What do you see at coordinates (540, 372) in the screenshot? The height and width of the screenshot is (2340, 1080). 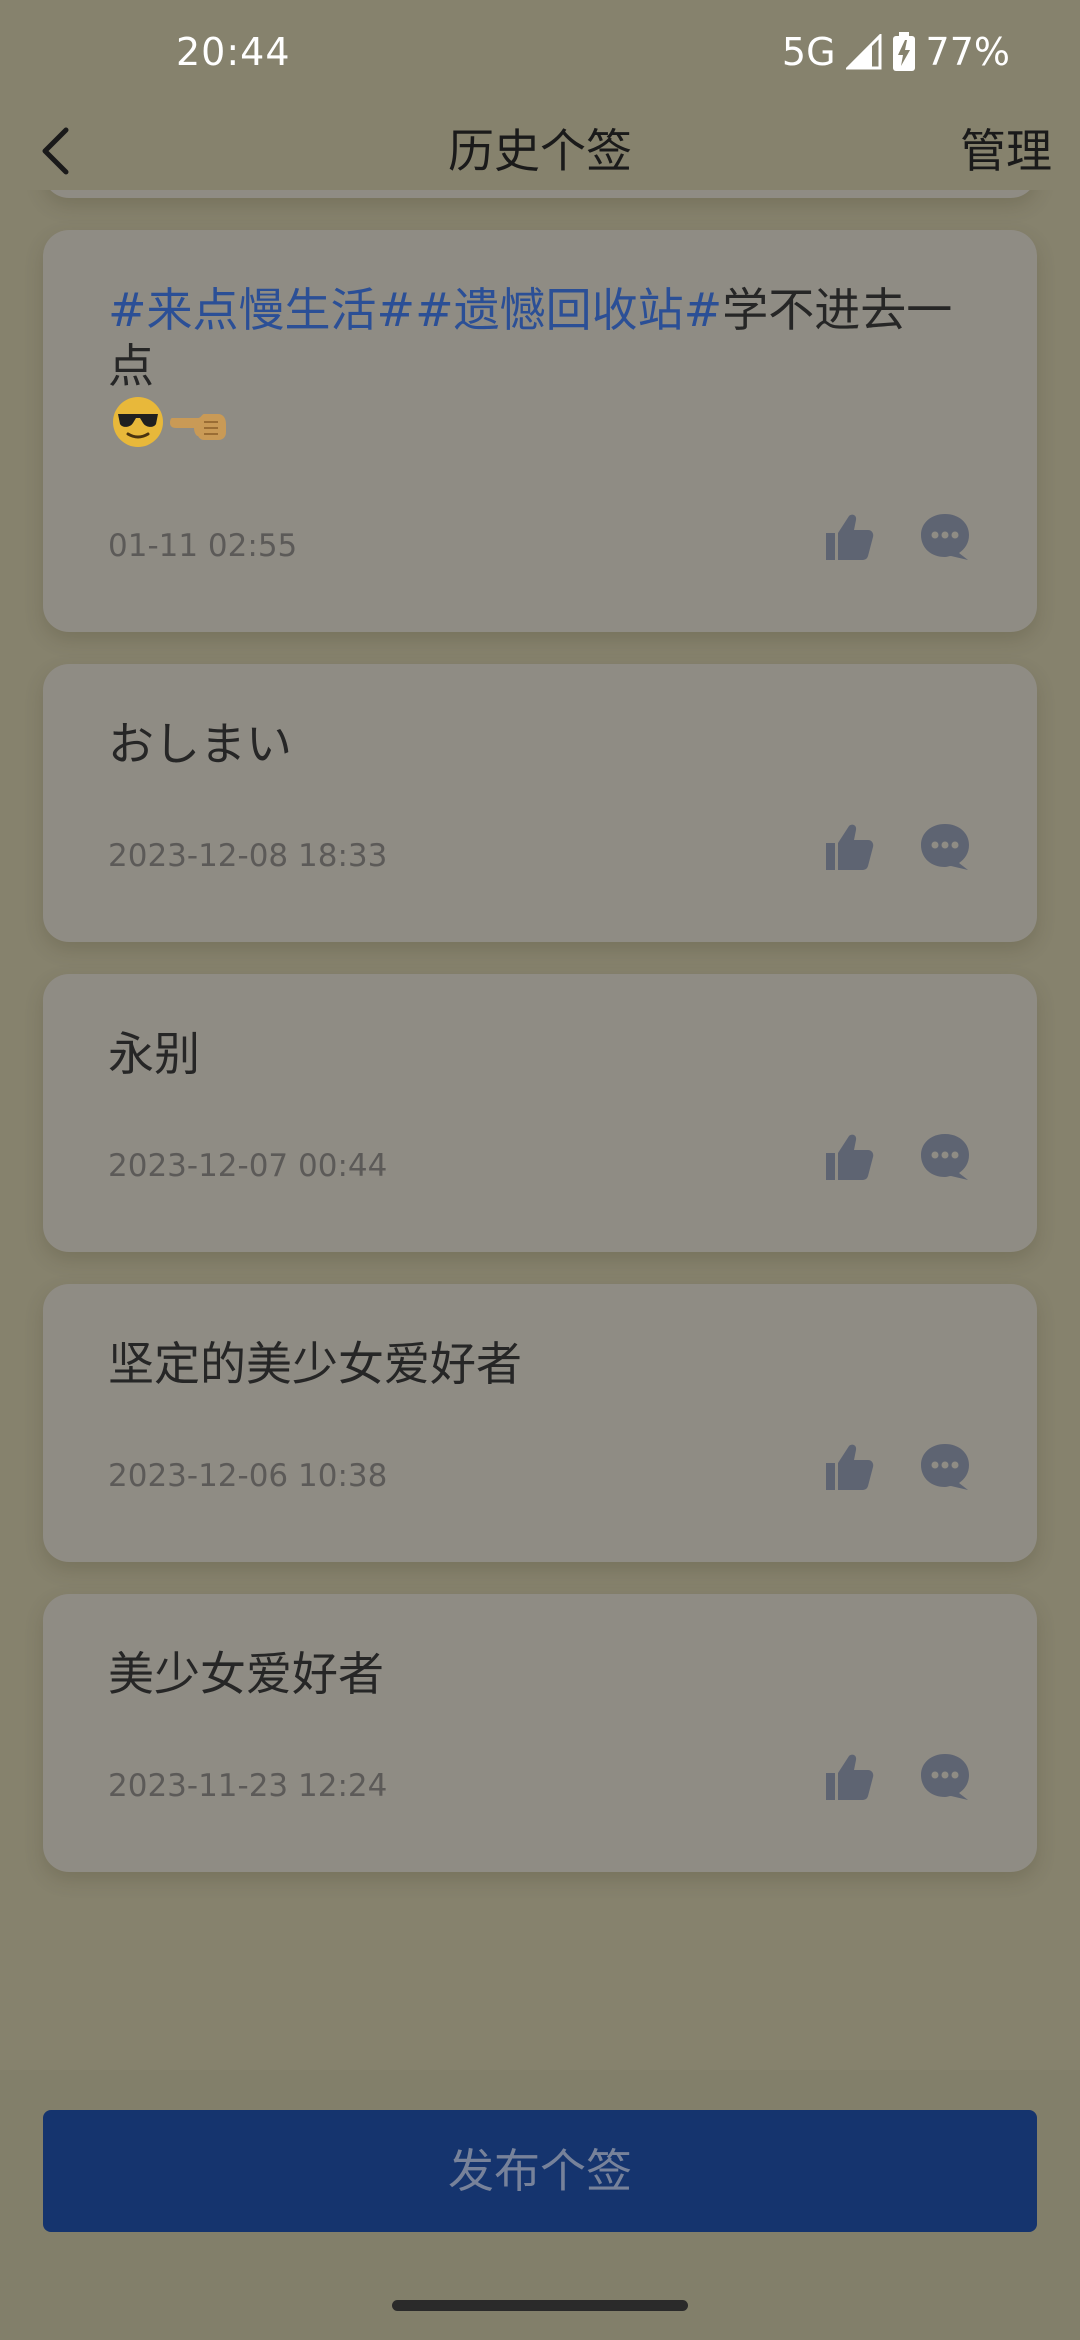 I see `signature-text: #来点慢生活##遗憾回收站#学不进去一点` at bounding box center [540, 372].